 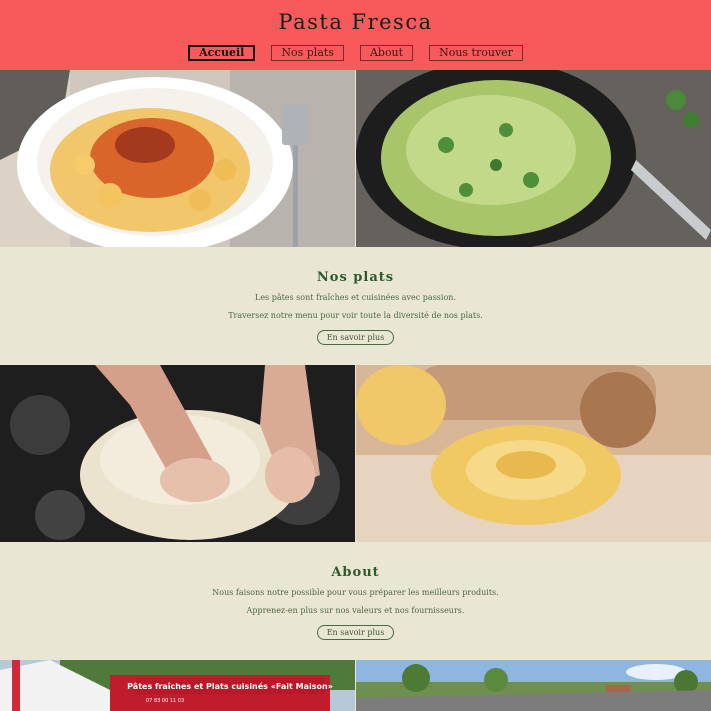 I want to click on countryside-photo, so click(x=533, y=685).